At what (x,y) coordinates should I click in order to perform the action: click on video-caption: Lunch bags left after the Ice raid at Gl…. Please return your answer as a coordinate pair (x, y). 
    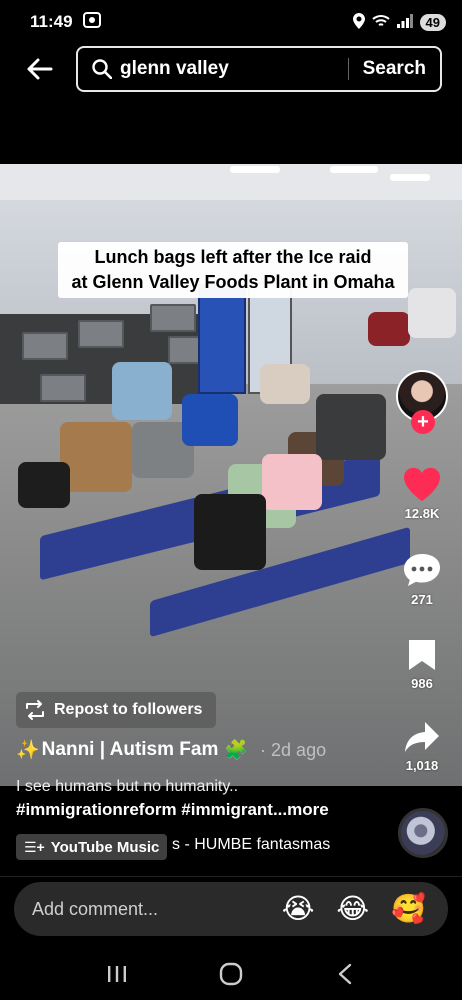
    Looking at the image, I should click on (233, 270).